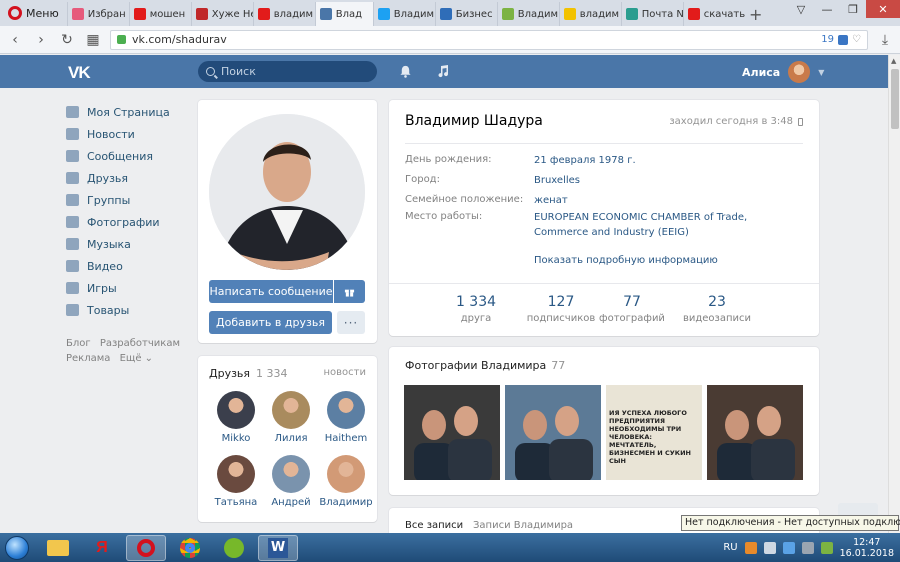 The height and width of the screenshot is (562, 900). Describe the element at coordinates (434, 525) in the screenshot. I see `tab-all-posts: Все записи` at that location.